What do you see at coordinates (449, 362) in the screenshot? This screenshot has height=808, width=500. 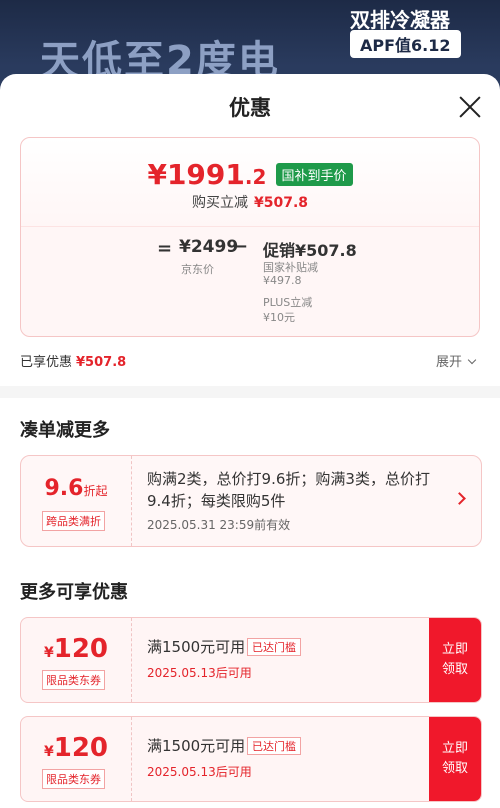 I see `expand-label: 展开` at bounding box center [449, 362].